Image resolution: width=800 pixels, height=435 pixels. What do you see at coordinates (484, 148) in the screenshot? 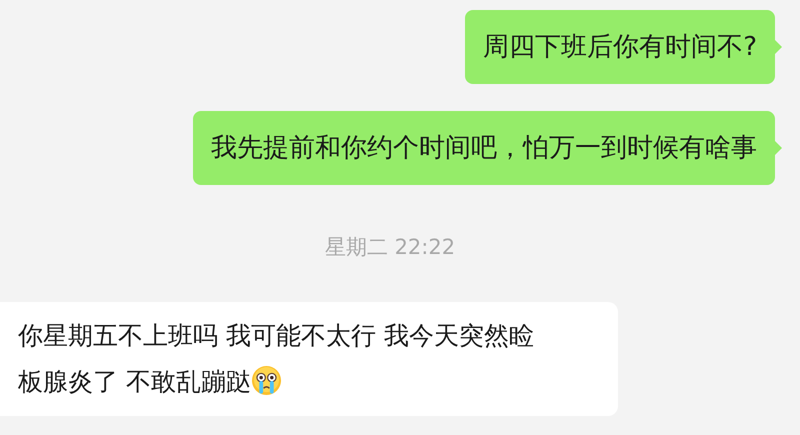
I see `message-bubble: 我先提前和你约个时间吧，怕万一到时候有啥事` at bounding box center [484, 148].